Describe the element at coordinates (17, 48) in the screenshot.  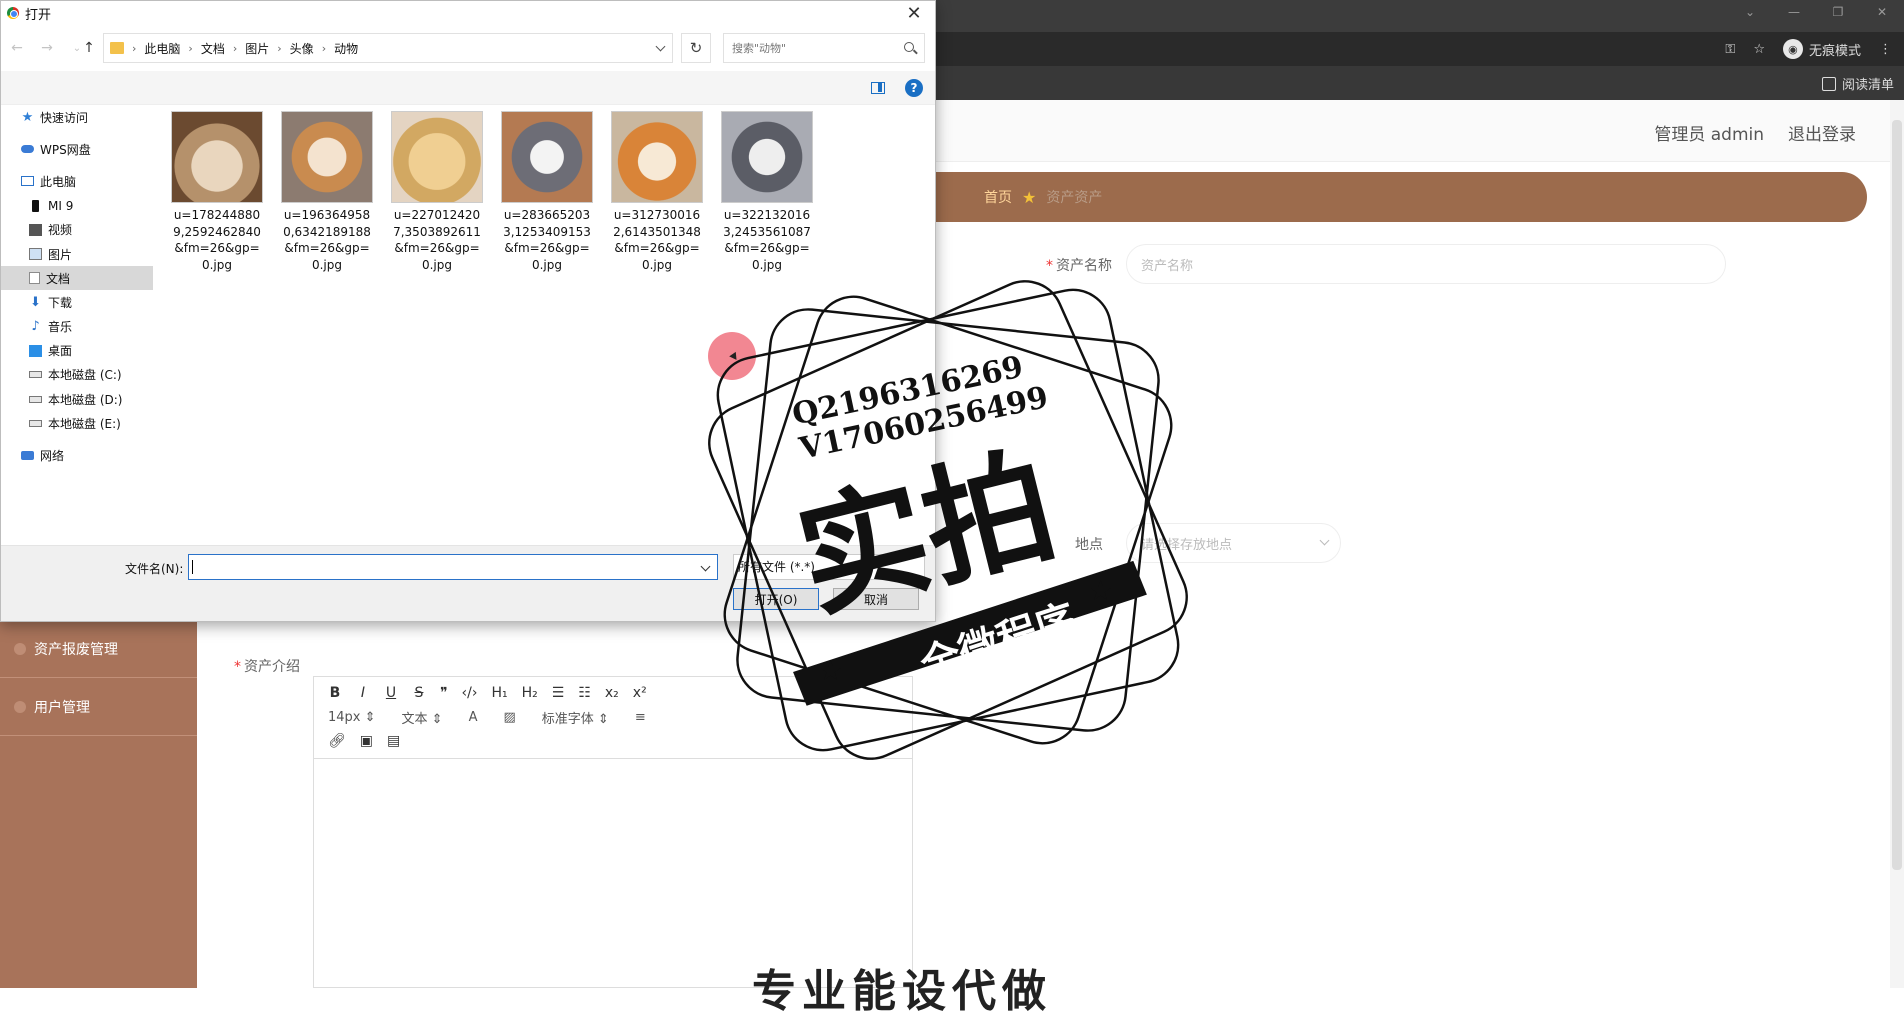
I see `back-arrow-icon: ←` at that location.